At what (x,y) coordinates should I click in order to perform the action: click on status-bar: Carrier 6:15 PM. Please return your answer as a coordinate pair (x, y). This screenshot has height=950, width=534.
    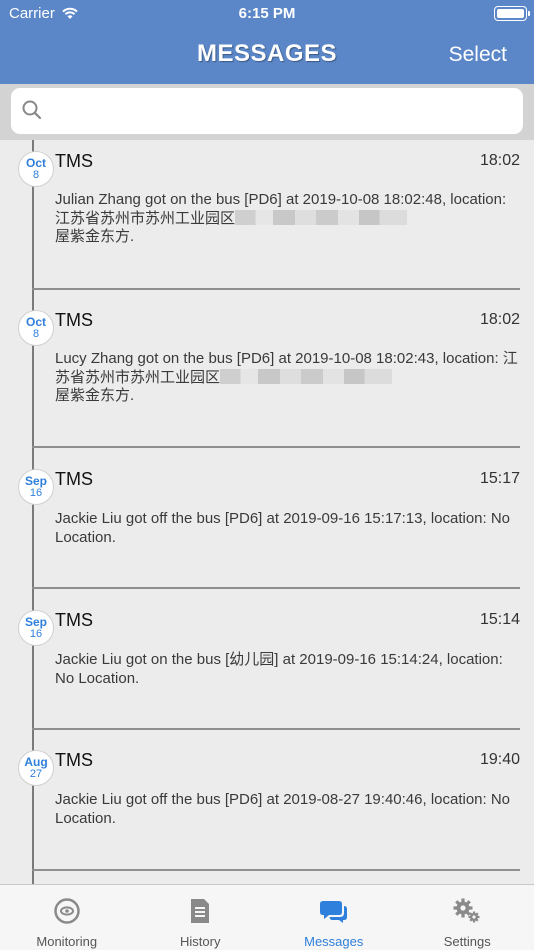
    Looking at the image, I should click on (267, 14).